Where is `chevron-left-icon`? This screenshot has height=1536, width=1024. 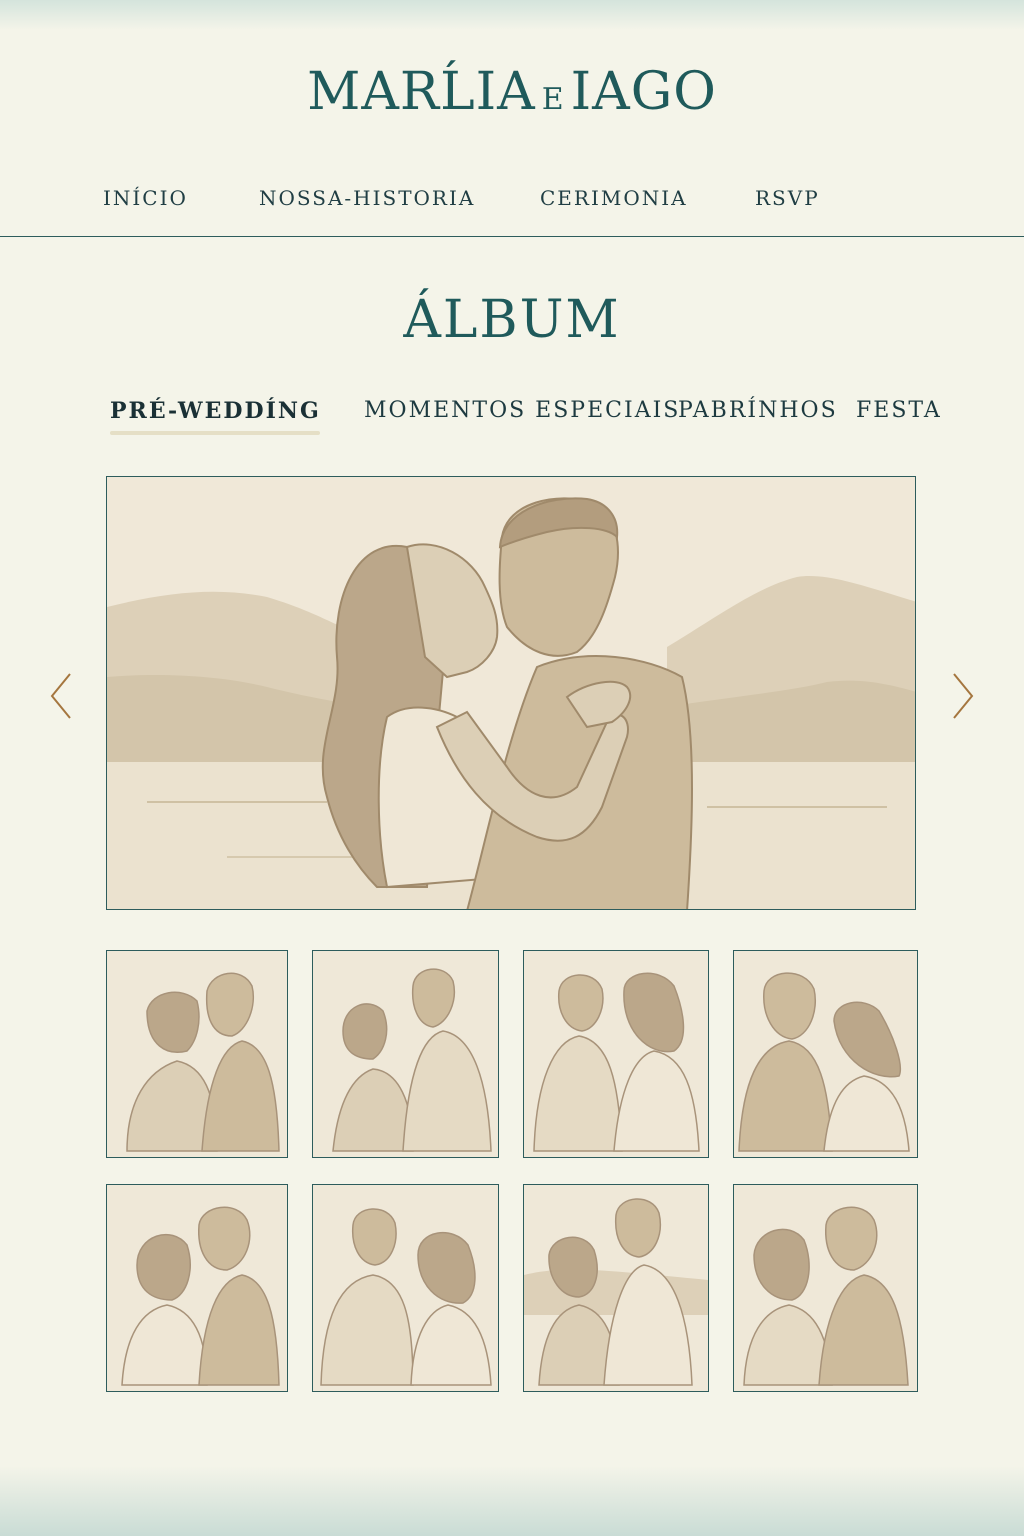 chevron-left-icon is located at coordinates (60, 696).